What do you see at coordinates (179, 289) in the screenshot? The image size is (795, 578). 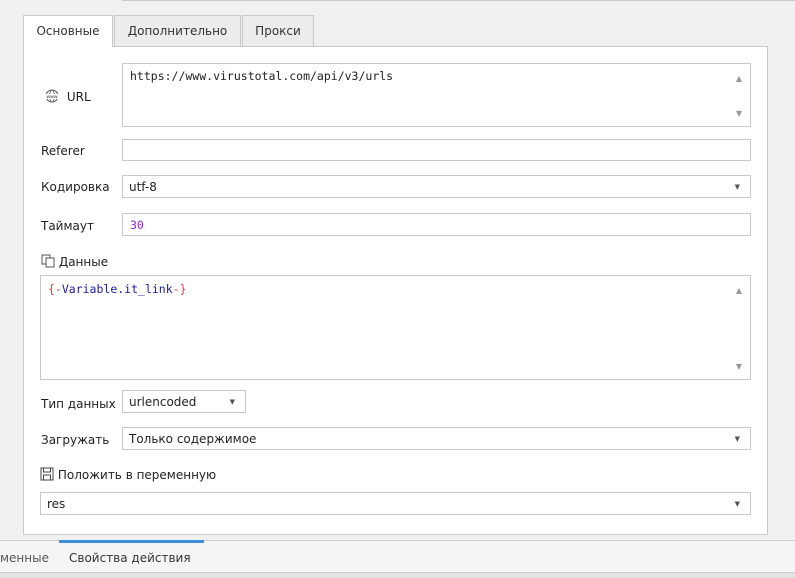 I see `var-close-brace: -}` at bounding box center [179, 289].